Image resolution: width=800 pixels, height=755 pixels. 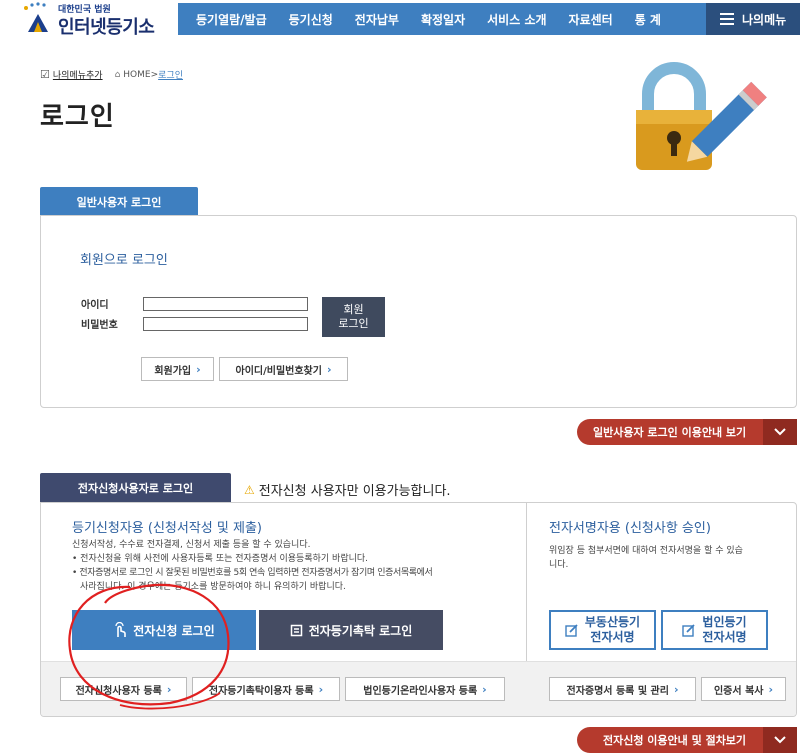 I want to click on find-id-password-button: 아이디/비밀번호찾기 ›, so click(x=283, y=369).